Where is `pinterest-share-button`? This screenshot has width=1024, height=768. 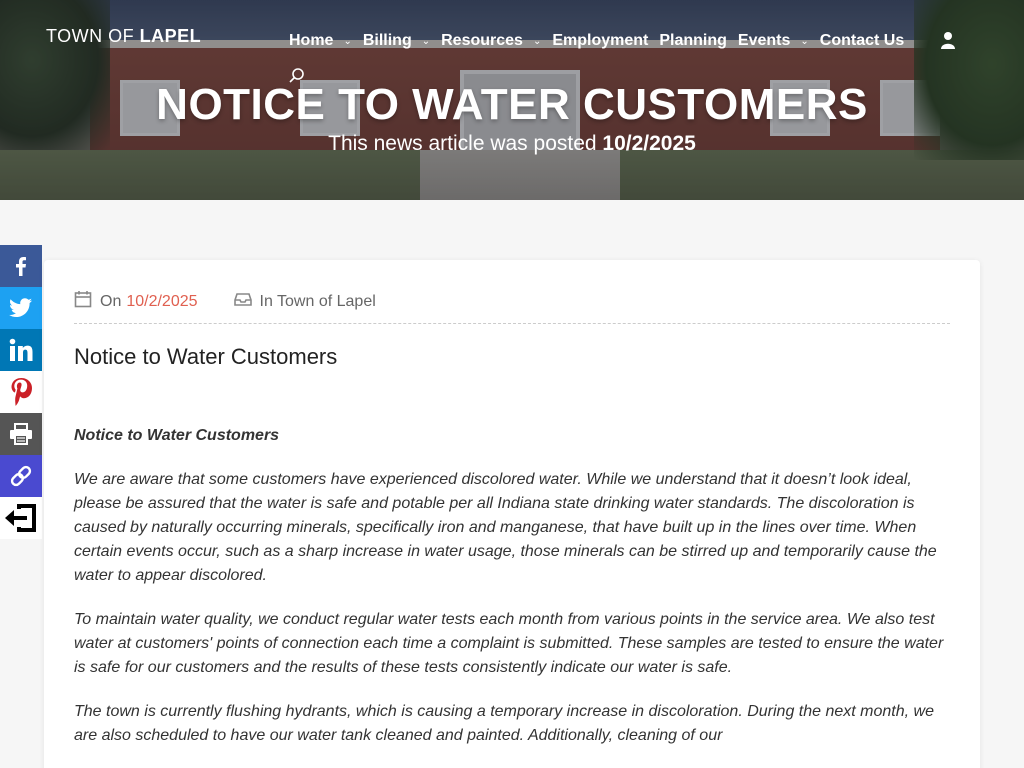 pinterest-share-button is located at coordinates (21, 392).